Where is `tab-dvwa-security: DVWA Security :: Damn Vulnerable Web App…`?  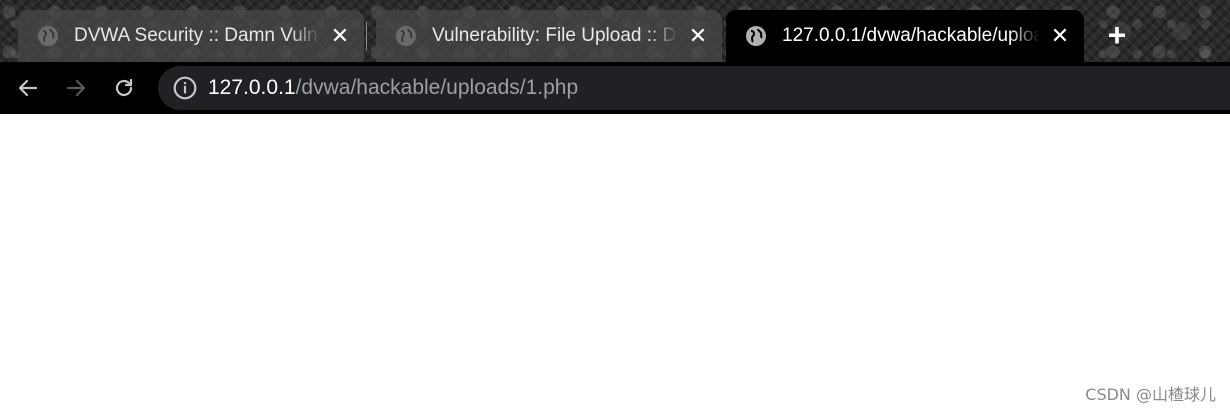
tab-dvwa-security: DVWA Security :: Damn Vulnerable Web App… is located at coordinates (191, 36).